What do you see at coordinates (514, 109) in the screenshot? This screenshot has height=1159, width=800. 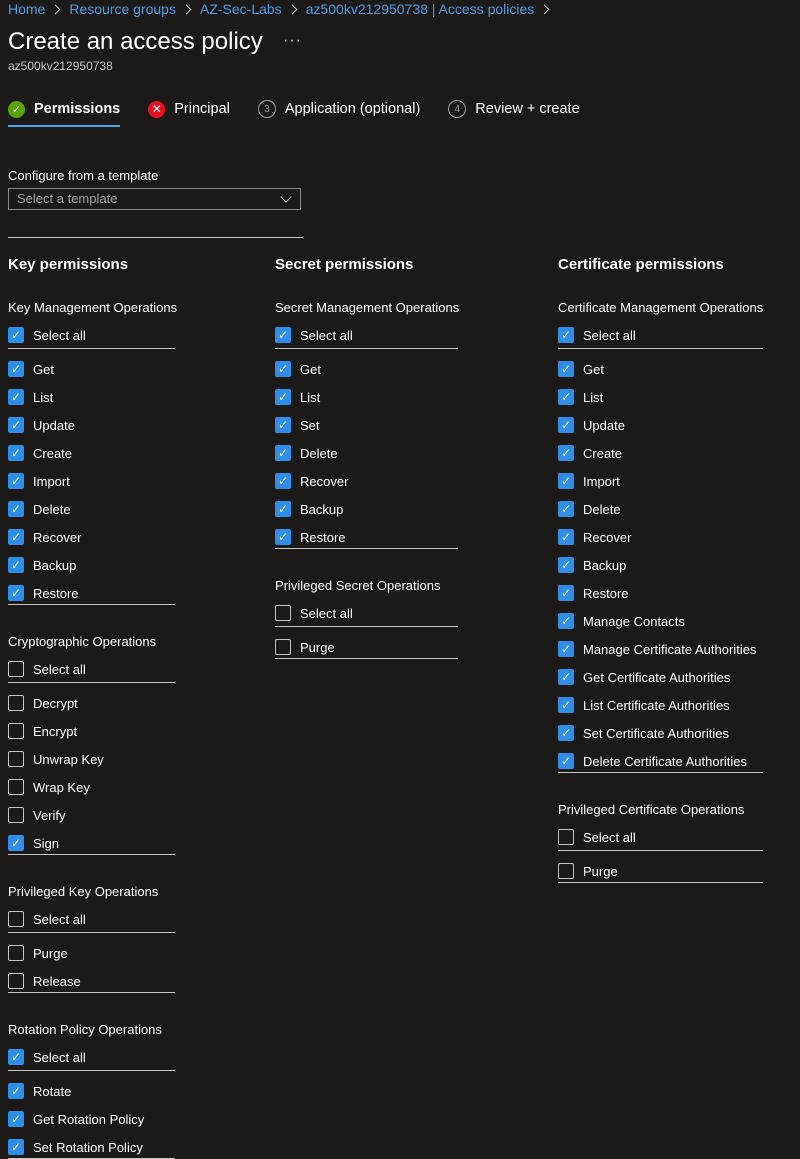 I see `tab-review-create: 4 Review + create` at bounding box center [514, 109].